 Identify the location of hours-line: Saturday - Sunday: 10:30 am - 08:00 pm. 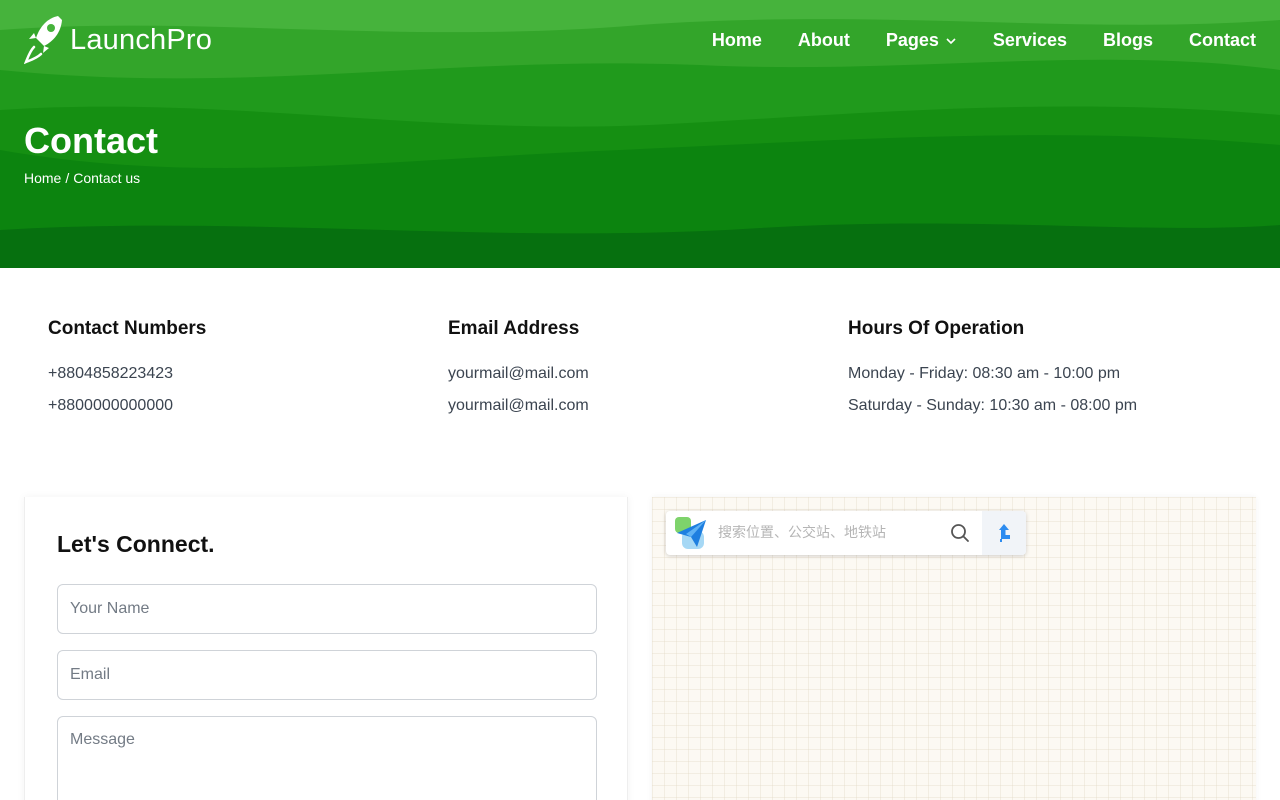
(993, 405).